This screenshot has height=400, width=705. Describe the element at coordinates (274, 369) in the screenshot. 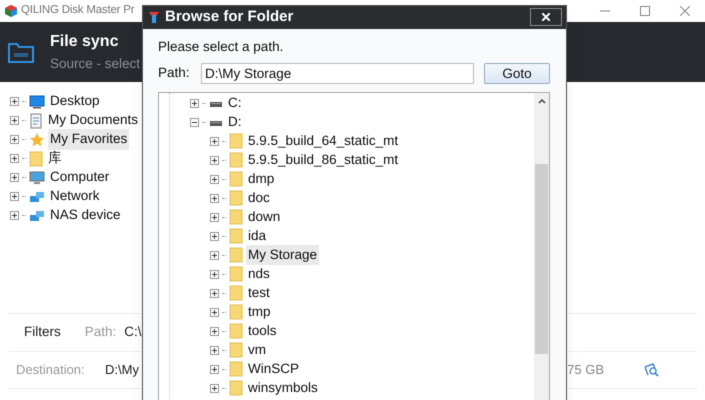

I see `tree-item: WinSCP` at that location.